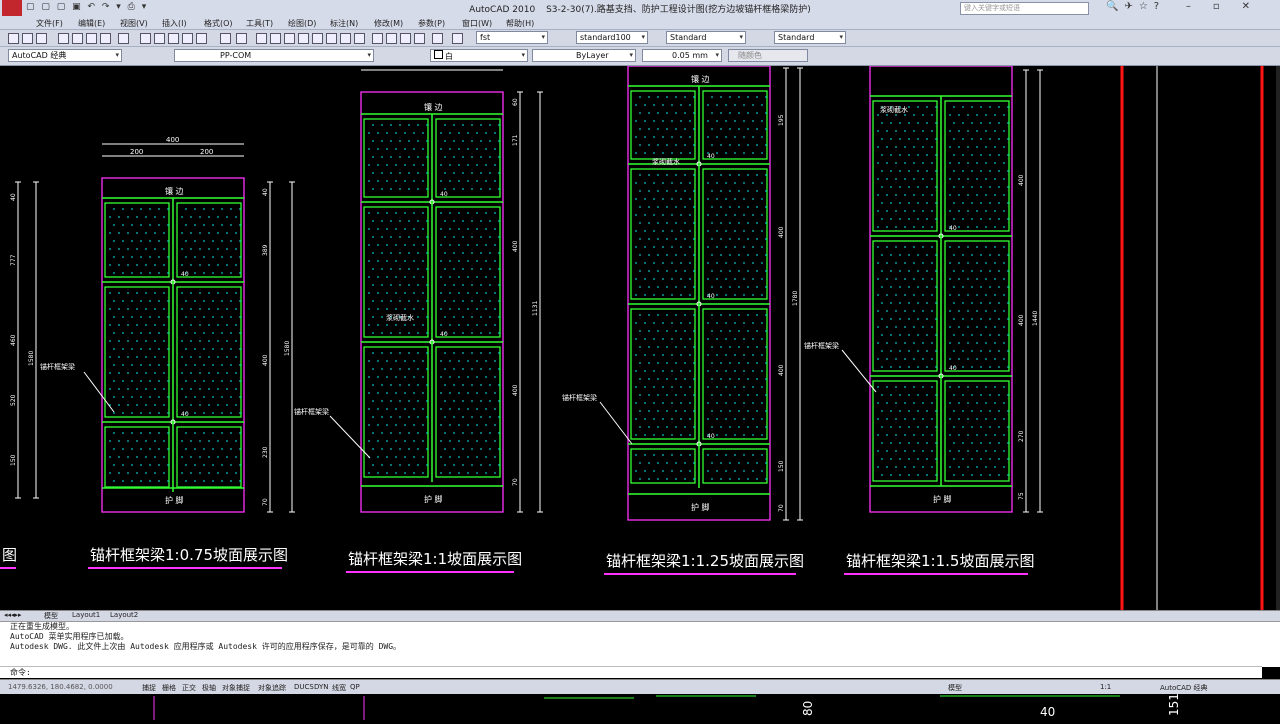 The width and height of the screenshot is (1280, 724). What do you see at coordinates (149, 688) in the screenshot?
I see `toggle-snap: 捕捉` at bounding box center [149, 688].